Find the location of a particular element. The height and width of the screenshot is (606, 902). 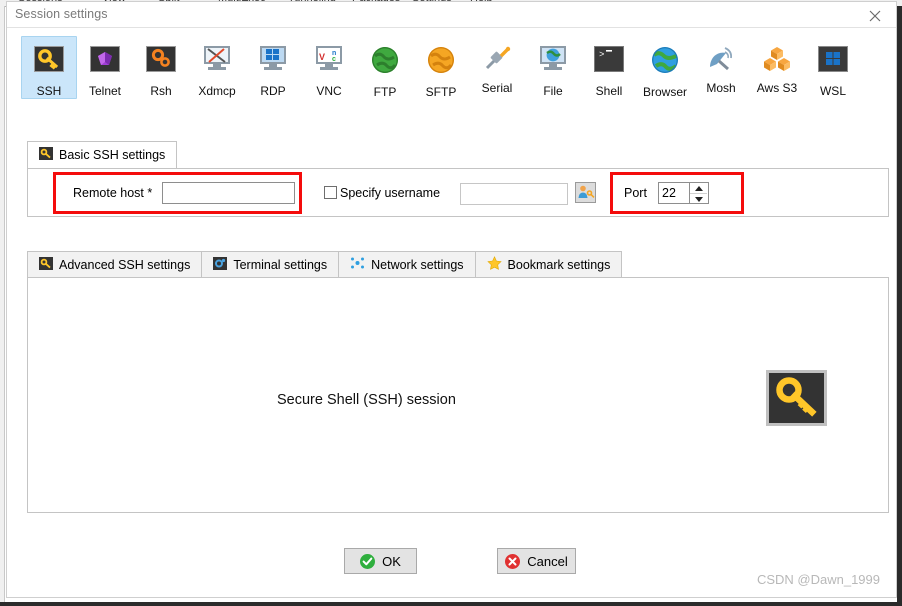

session-type-label: Xdmcp is located at coordinates (217, 91).